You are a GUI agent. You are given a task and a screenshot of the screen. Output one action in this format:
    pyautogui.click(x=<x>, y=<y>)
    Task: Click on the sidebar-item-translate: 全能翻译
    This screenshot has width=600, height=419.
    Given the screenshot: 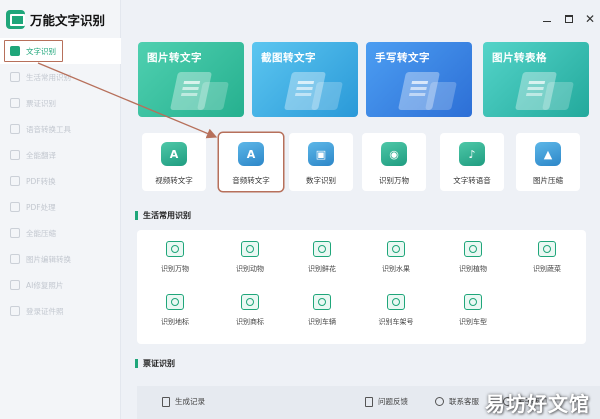 What is the action you would take?
    pyautogui.click(x=60, y=155)
    